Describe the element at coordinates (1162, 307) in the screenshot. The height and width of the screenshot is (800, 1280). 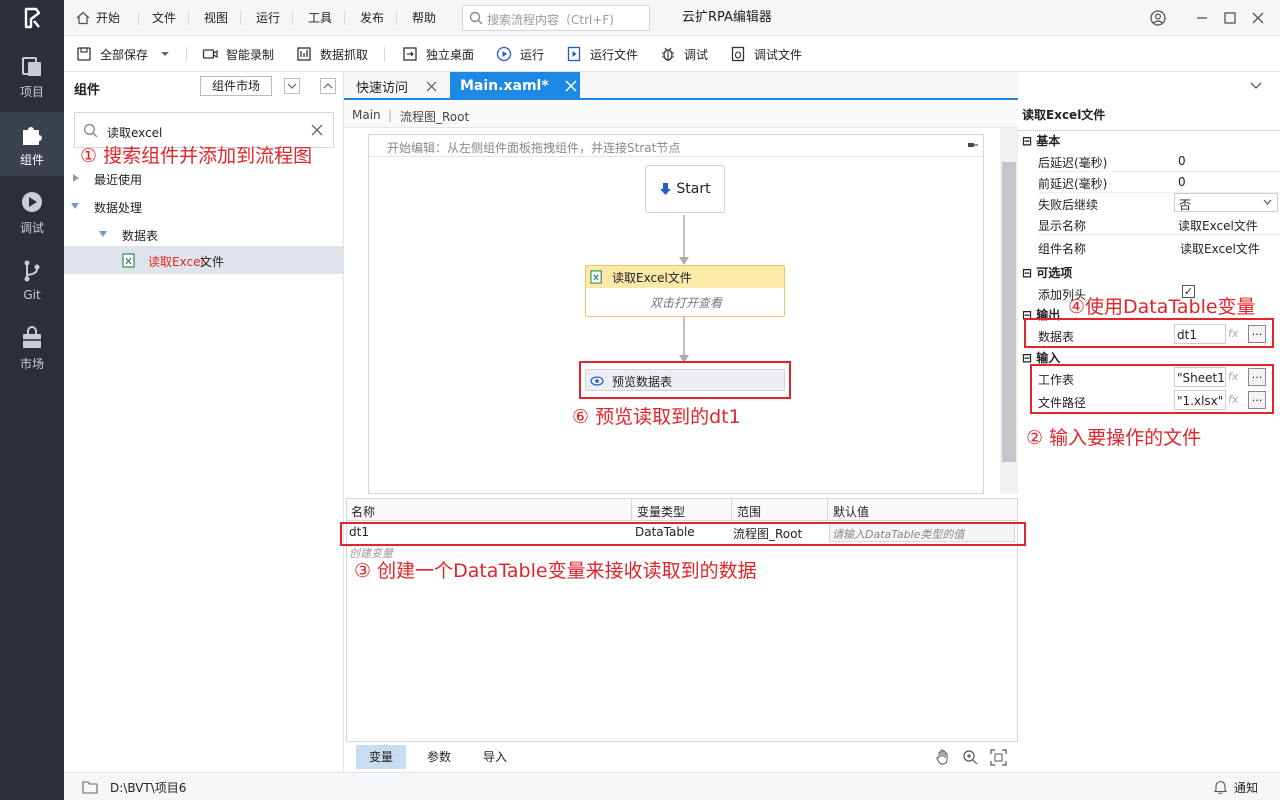
I see `annotation-step-4: ④使用DataTable变量` at that location.